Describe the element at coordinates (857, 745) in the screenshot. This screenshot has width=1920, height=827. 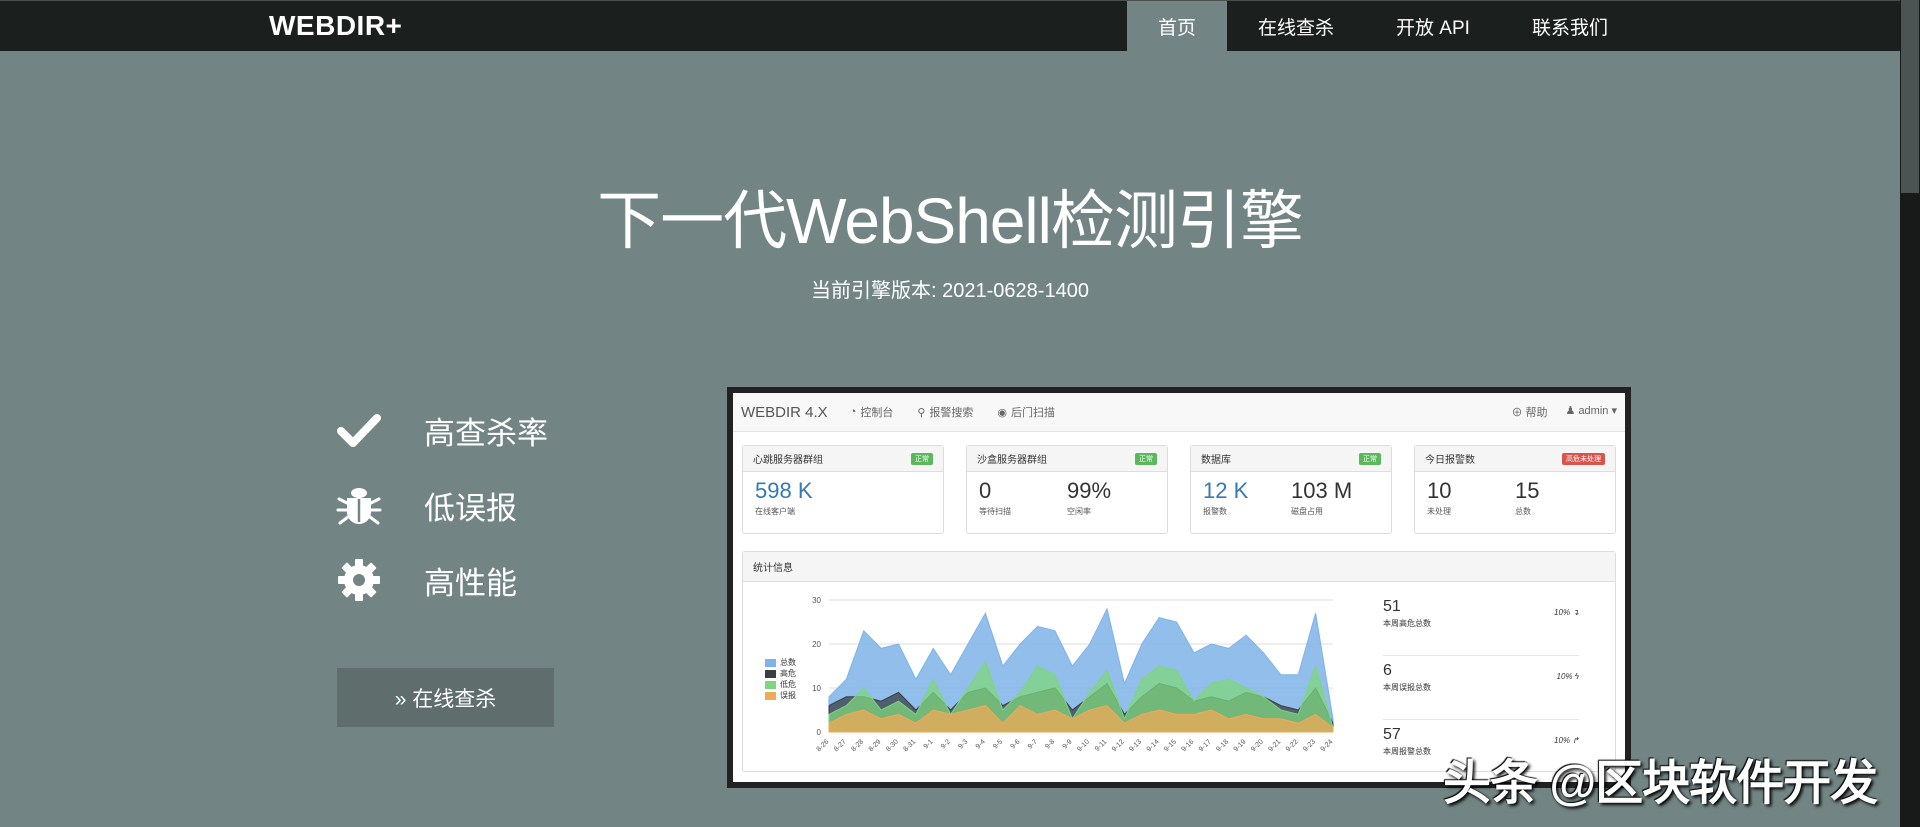
I see `x-tick-label: 8-28` at that location.